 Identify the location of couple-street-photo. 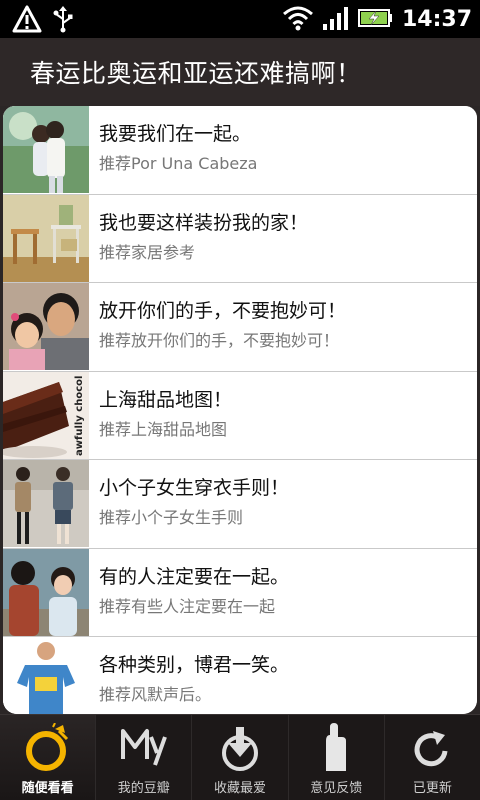
(46, 592).